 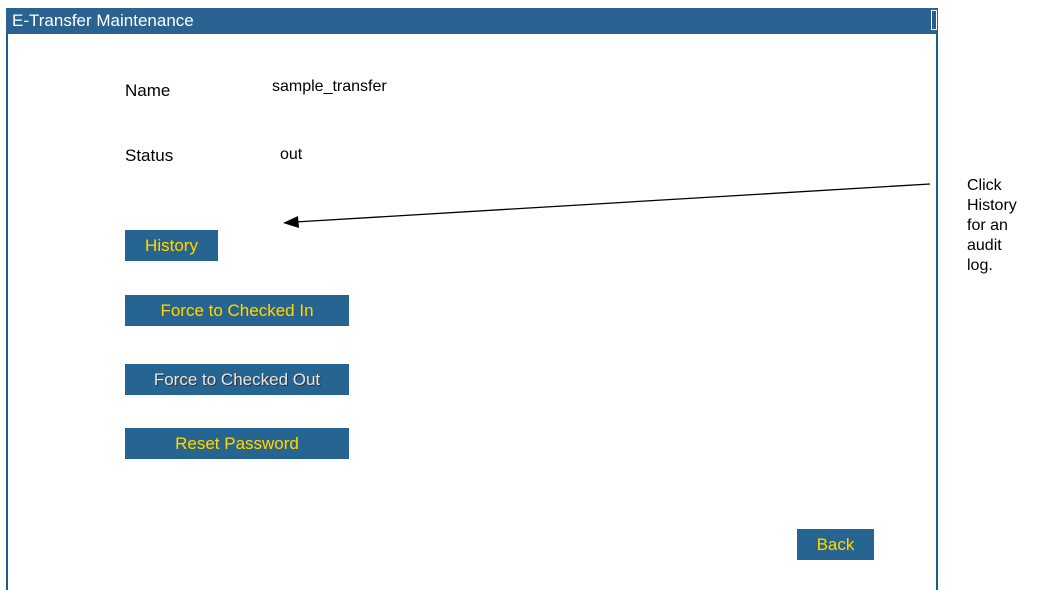 What do you see at coordinates (835, 544) in the screenshot?
I see `back-button: Back` at bounding box center [835, 544].